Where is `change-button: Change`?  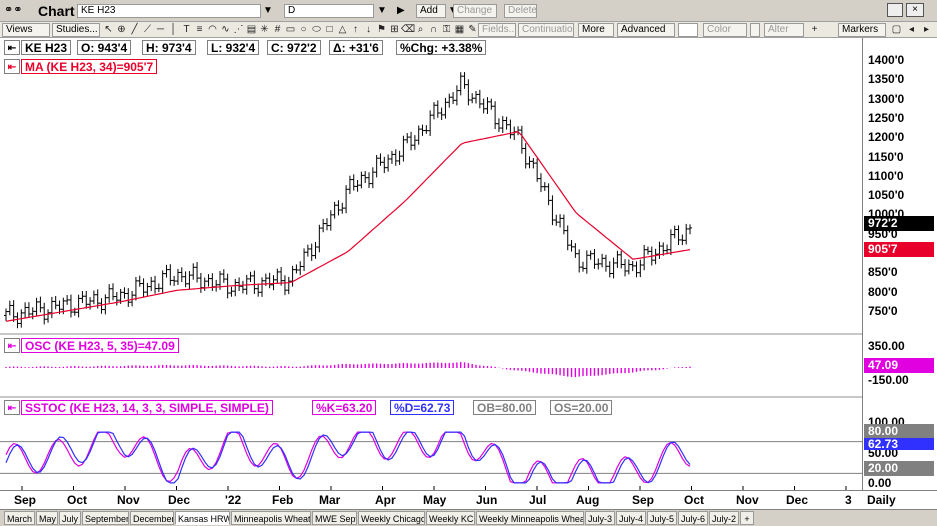
change-button: Change is located at coordinates (475, 11).